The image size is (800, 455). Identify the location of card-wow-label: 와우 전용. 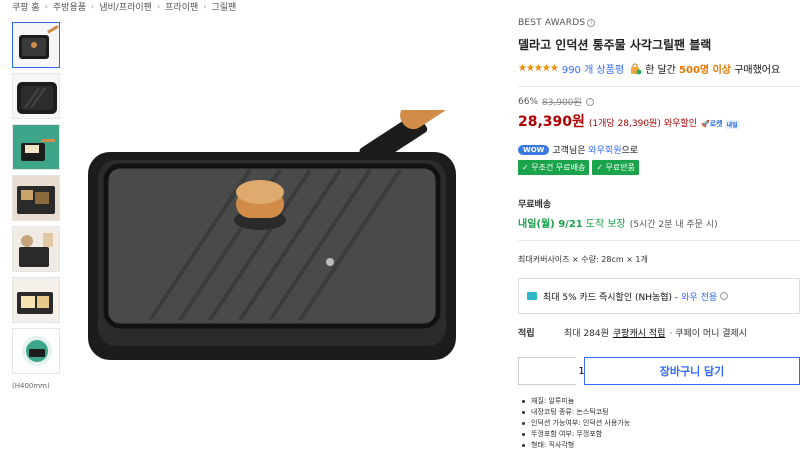
(699, 297).